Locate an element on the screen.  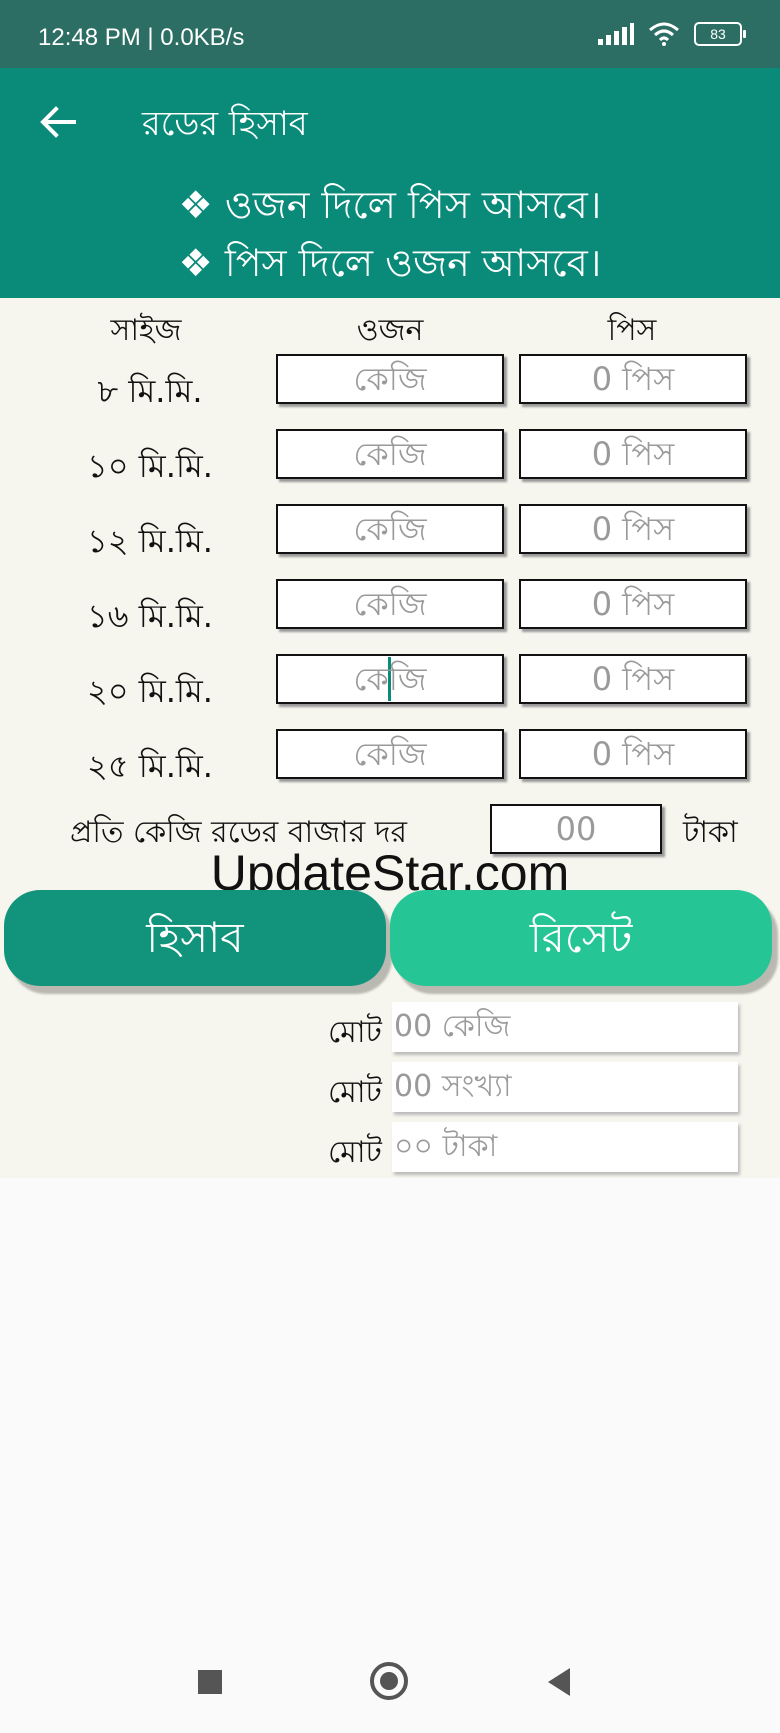
total-price-row: মোট ০০ টাকা is located at coordinates (390, 1150).